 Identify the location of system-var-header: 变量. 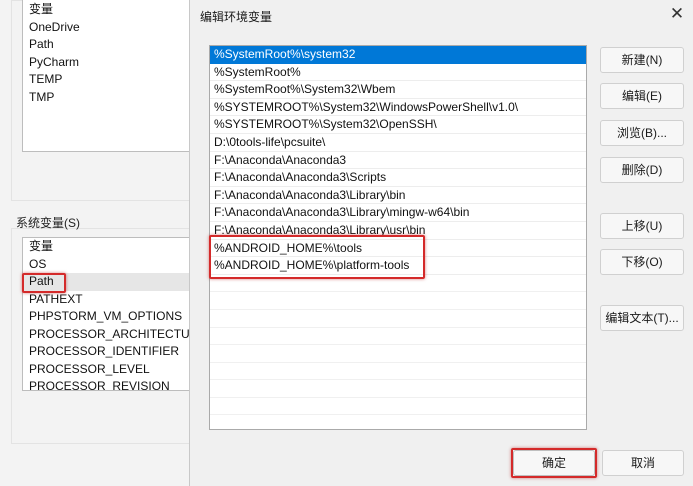
(41, 246).